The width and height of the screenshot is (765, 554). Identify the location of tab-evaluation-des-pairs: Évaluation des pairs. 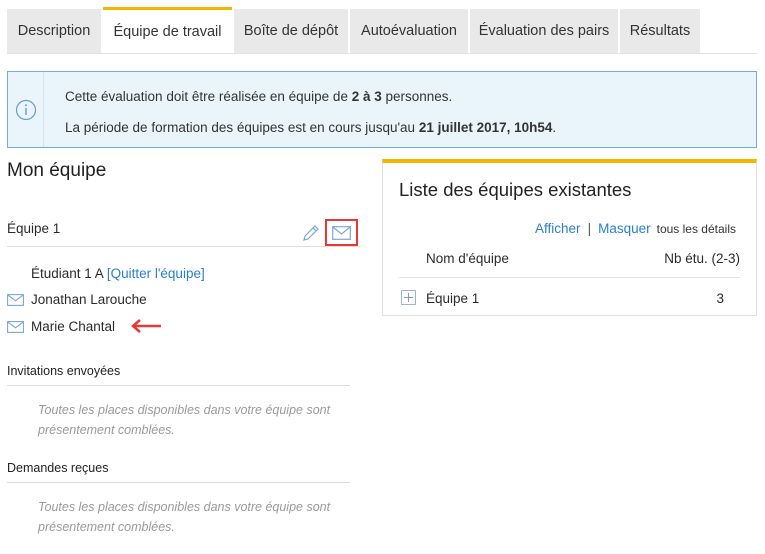
(544, 31).